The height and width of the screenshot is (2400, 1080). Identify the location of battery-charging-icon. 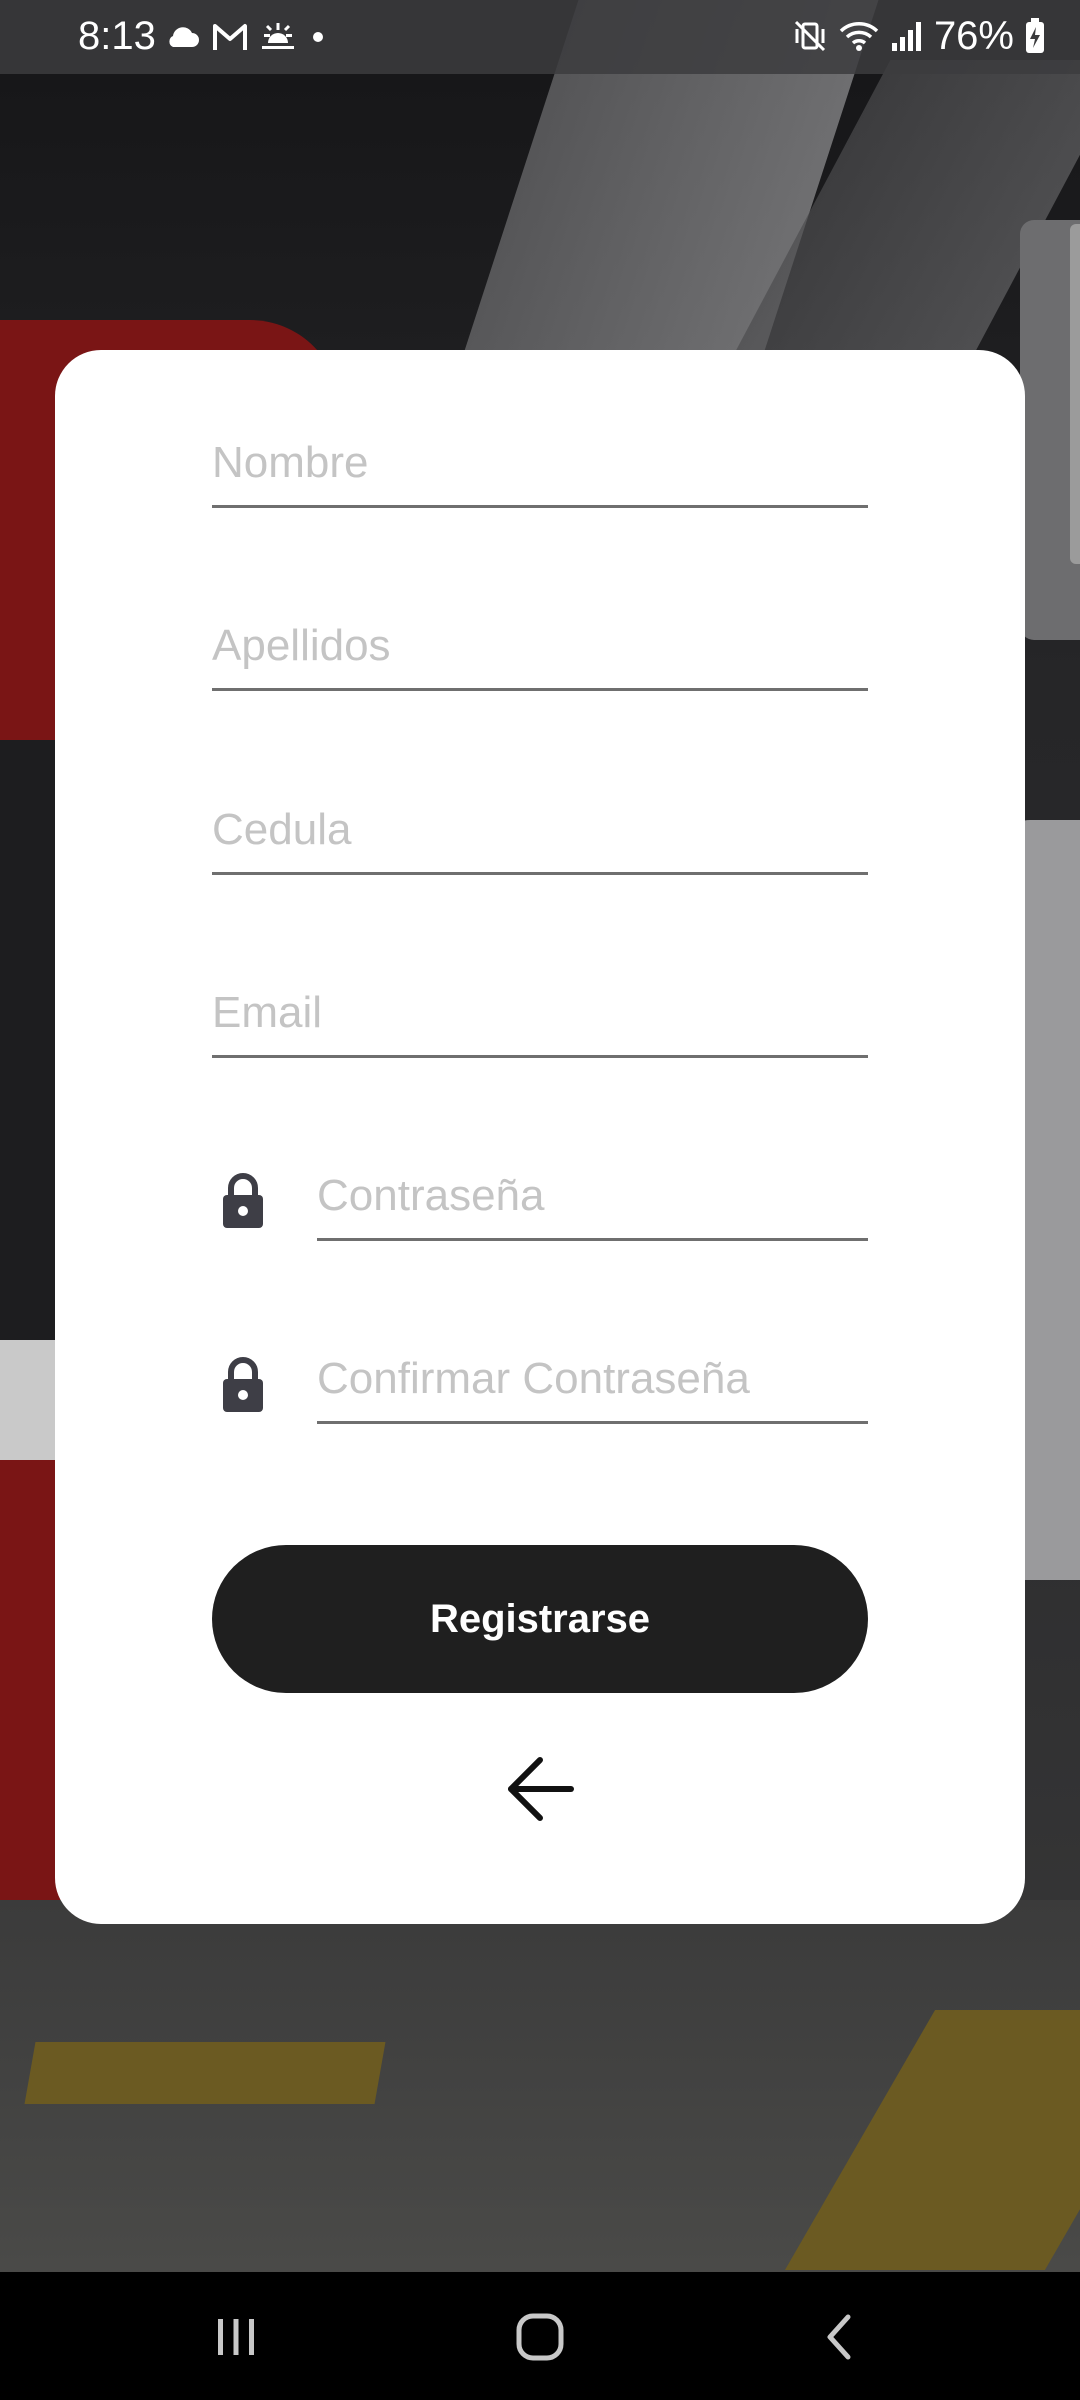
(1035, 35).